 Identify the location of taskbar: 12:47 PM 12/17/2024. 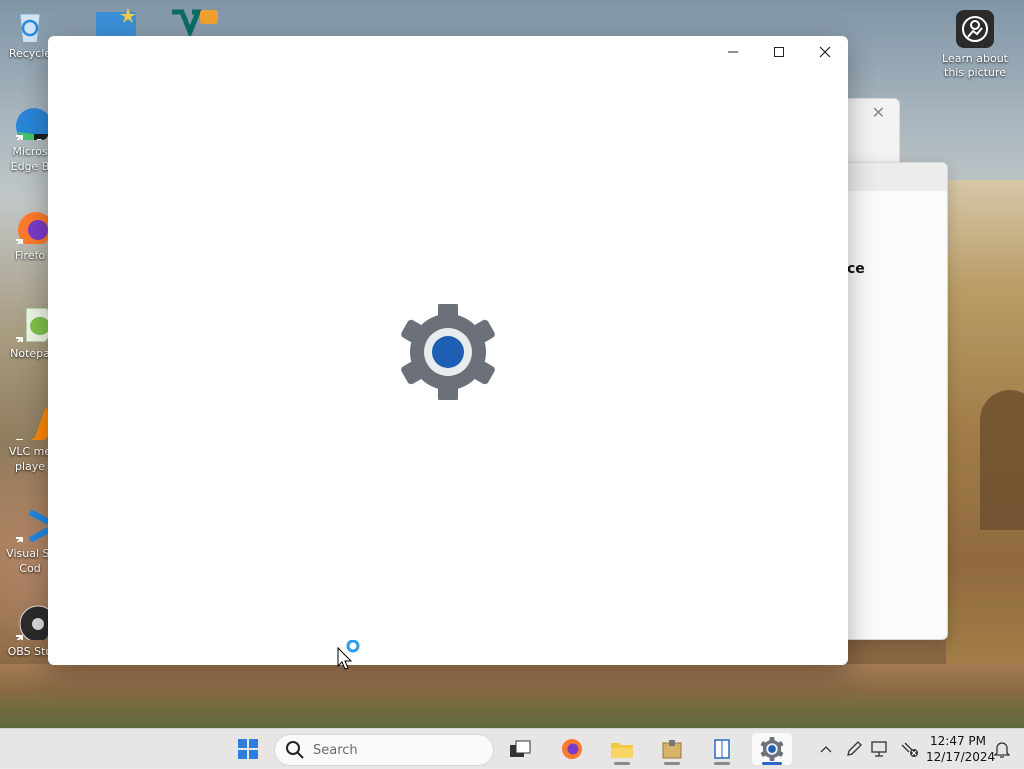
(512, 748).